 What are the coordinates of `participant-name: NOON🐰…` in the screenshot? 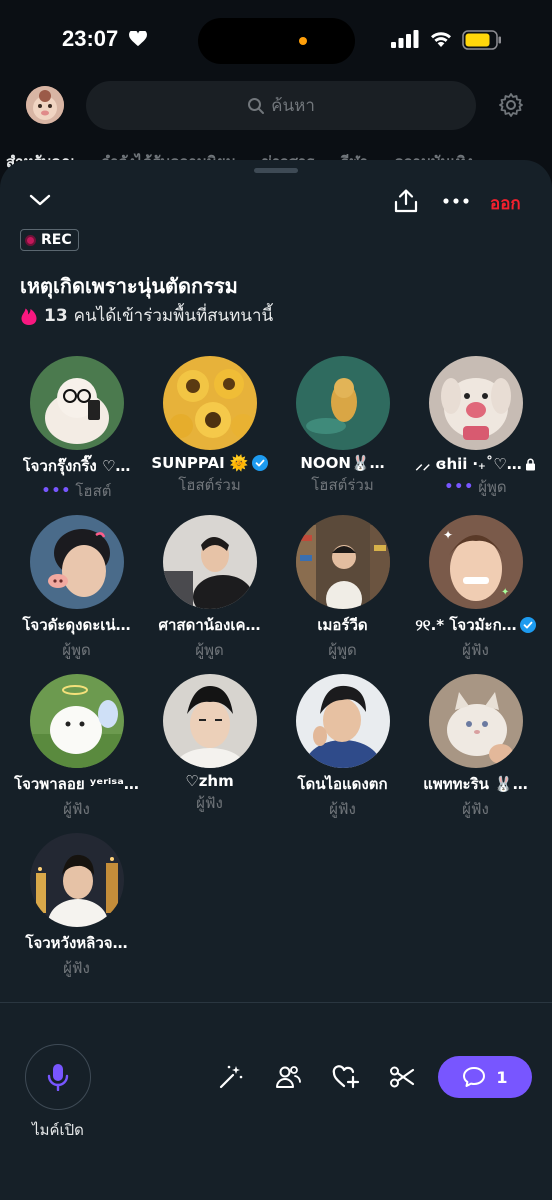 It's located at (342, 463).